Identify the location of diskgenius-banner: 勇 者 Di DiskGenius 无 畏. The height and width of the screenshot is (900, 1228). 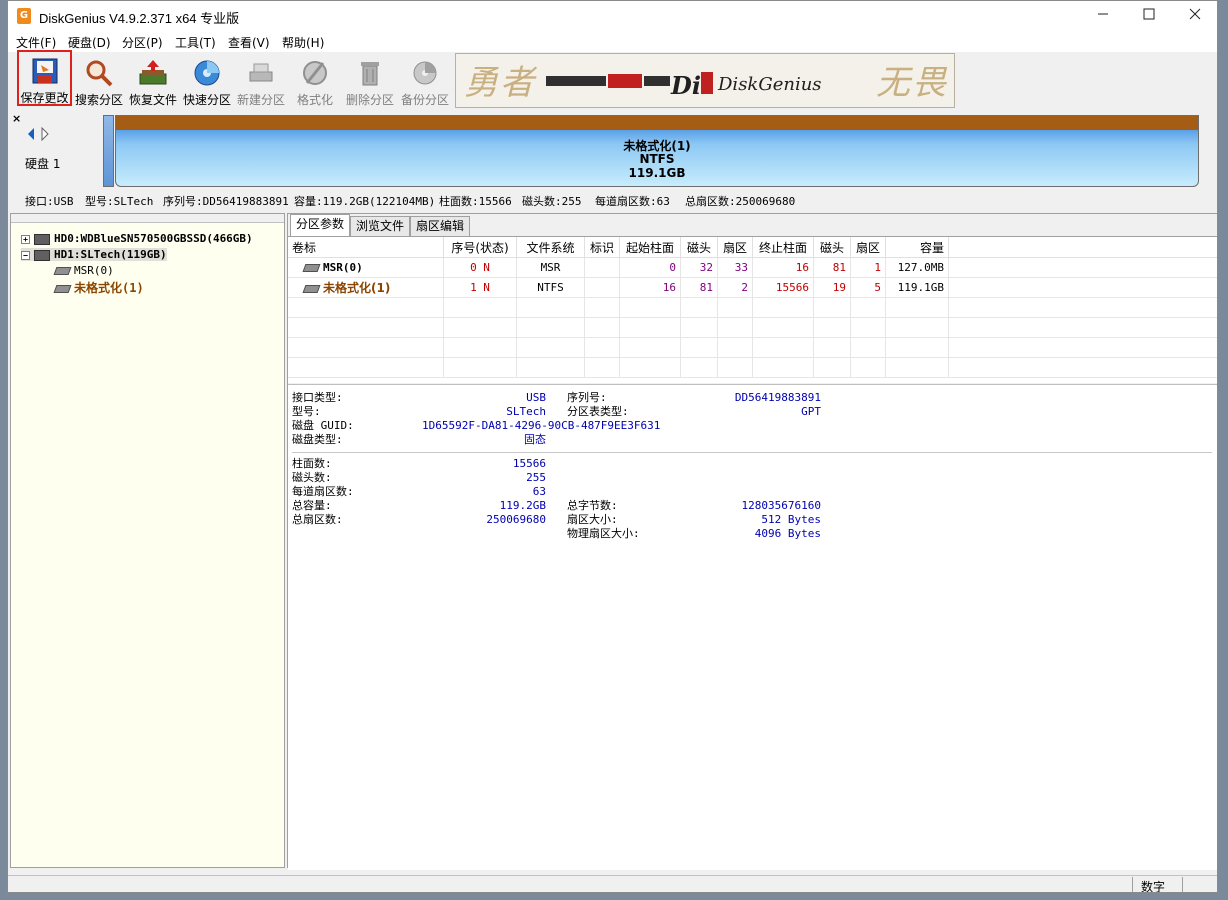
(705, 80).